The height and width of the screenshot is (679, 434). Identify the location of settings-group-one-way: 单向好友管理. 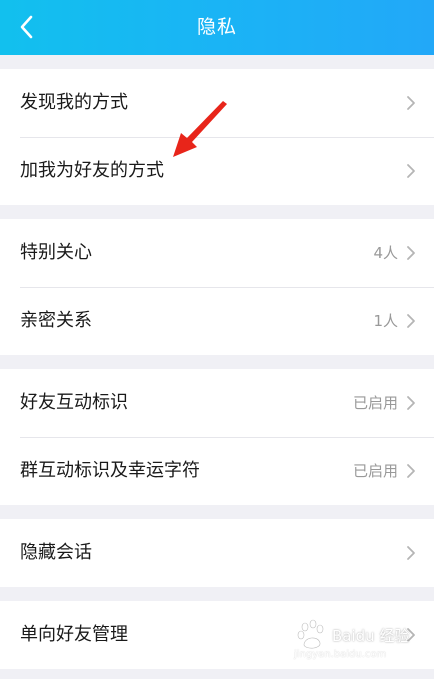
(217, 635).